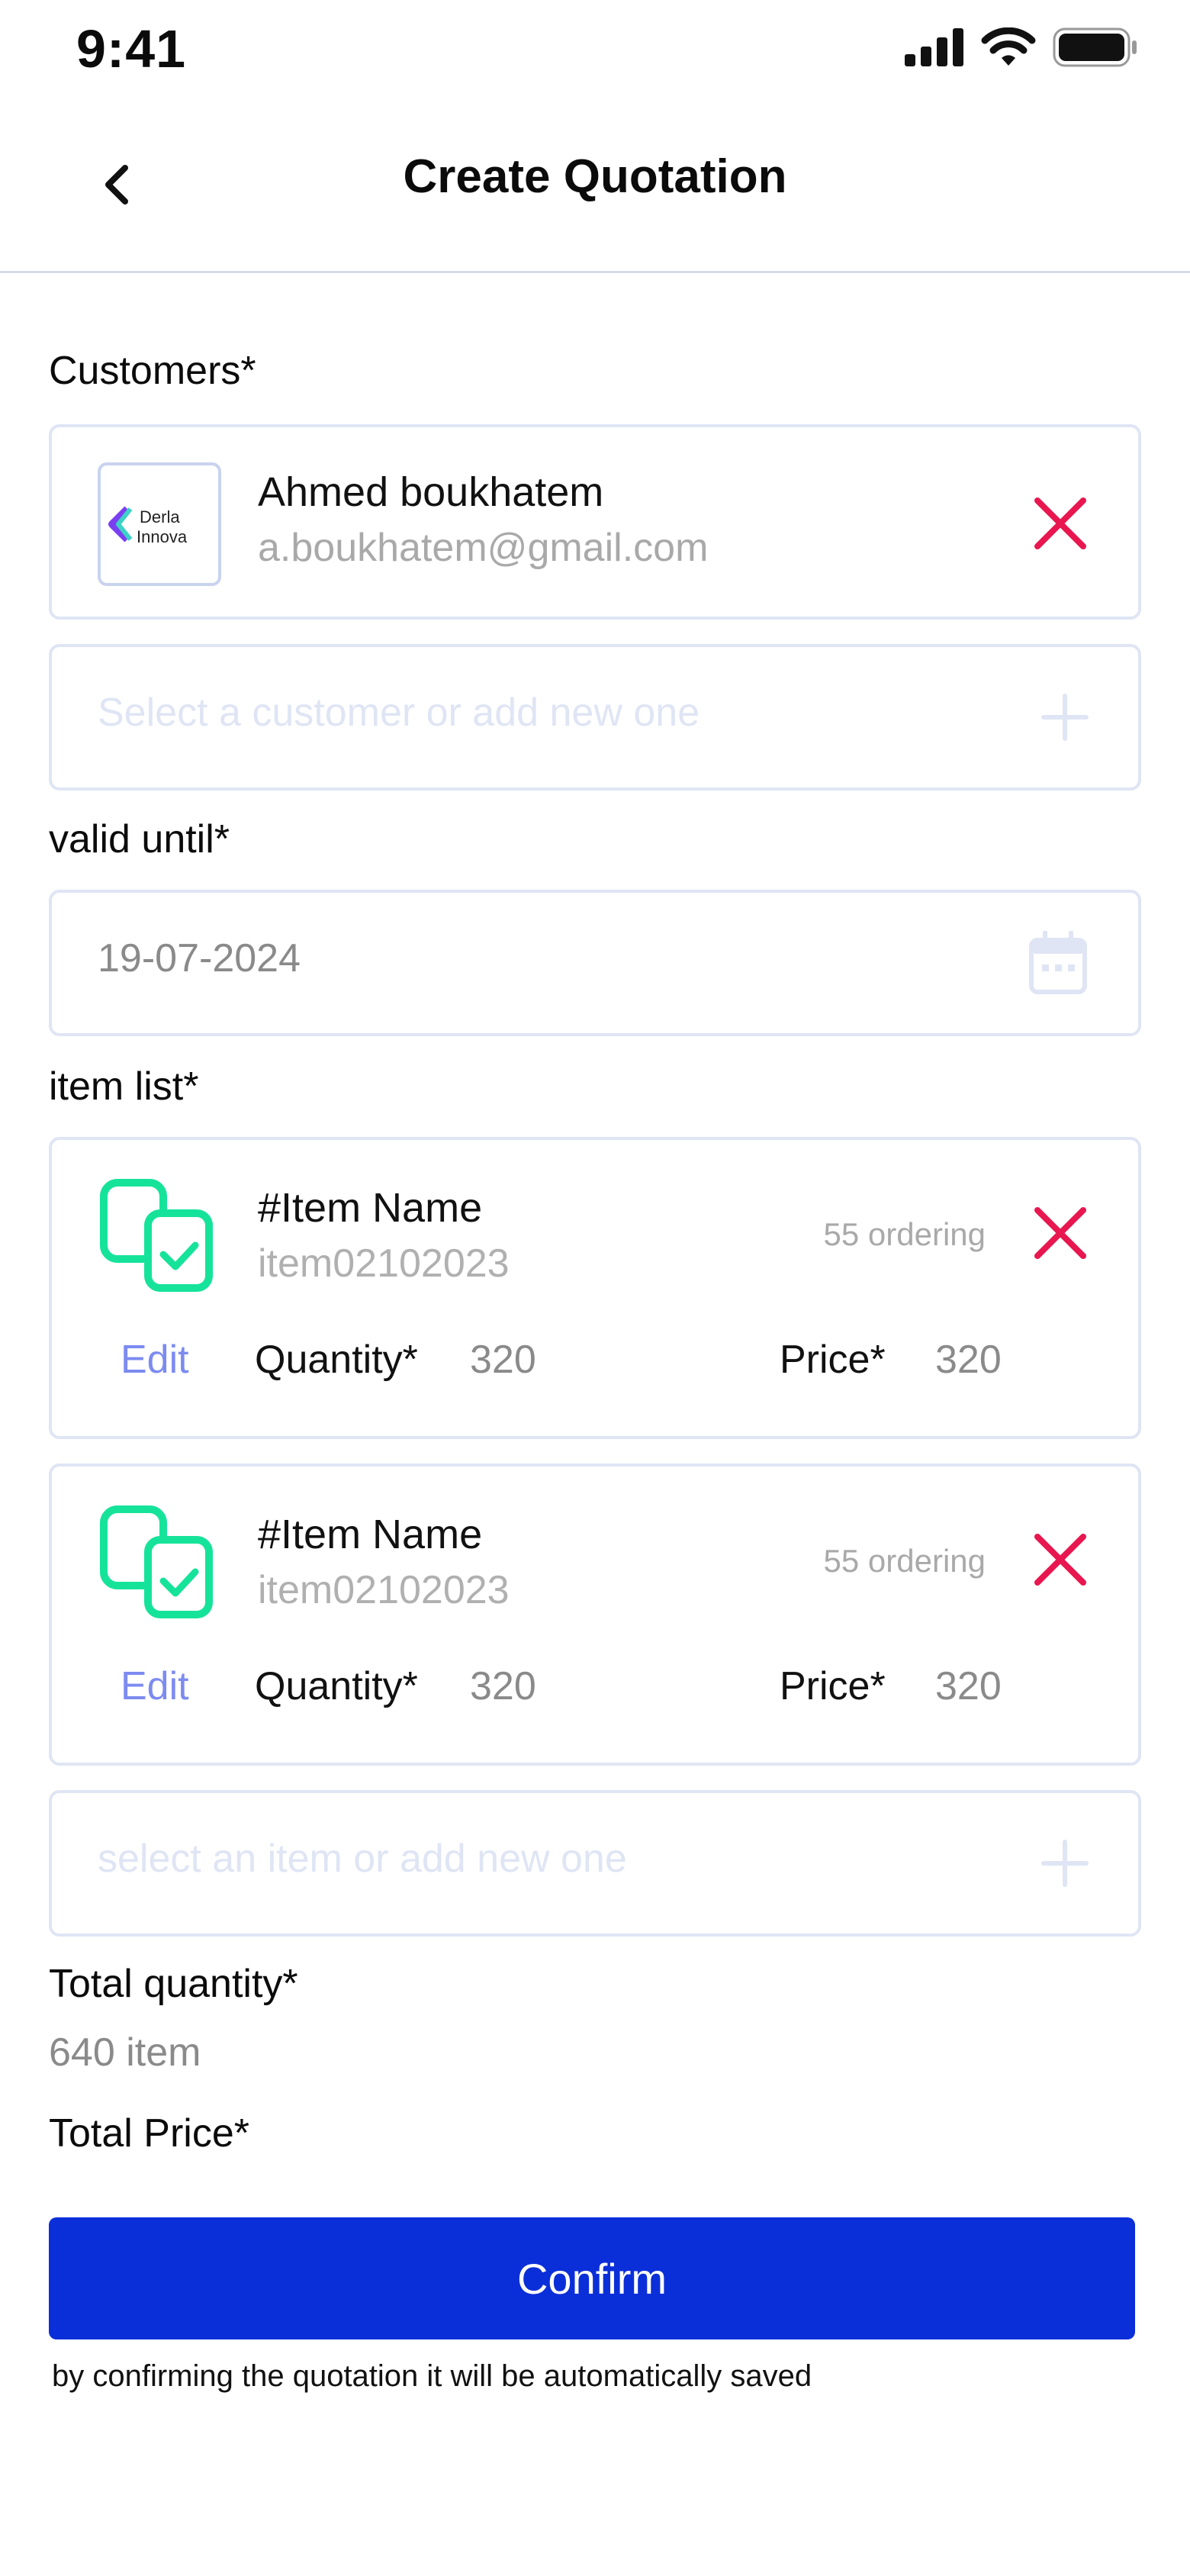 The width and height of the screenshot is (1190, 2576). I want to click on item-select-field: select an item or add new one, so click(595, 1863).